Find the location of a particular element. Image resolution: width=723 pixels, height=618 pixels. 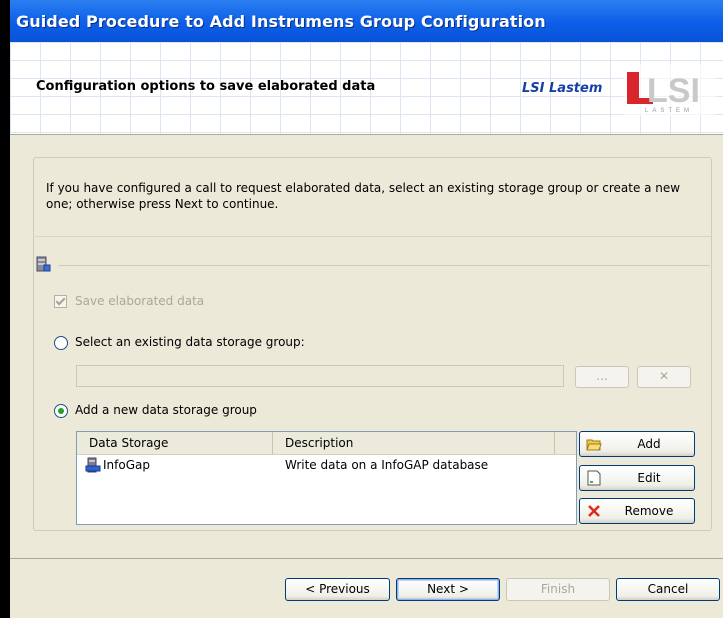

edit-button-label: Edit is located at coordinates (649, 478).